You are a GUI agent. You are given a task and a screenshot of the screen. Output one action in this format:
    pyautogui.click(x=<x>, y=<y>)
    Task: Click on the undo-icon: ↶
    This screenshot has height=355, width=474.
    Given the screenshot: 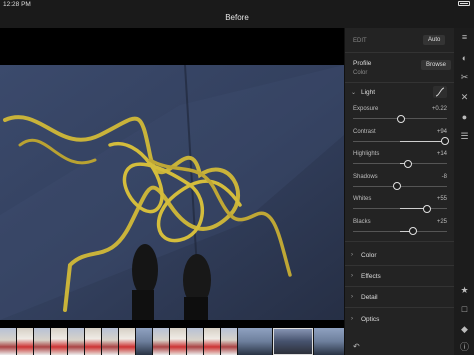 What is the action you would take?
    pyautogui.click(x=356, y=346)
    